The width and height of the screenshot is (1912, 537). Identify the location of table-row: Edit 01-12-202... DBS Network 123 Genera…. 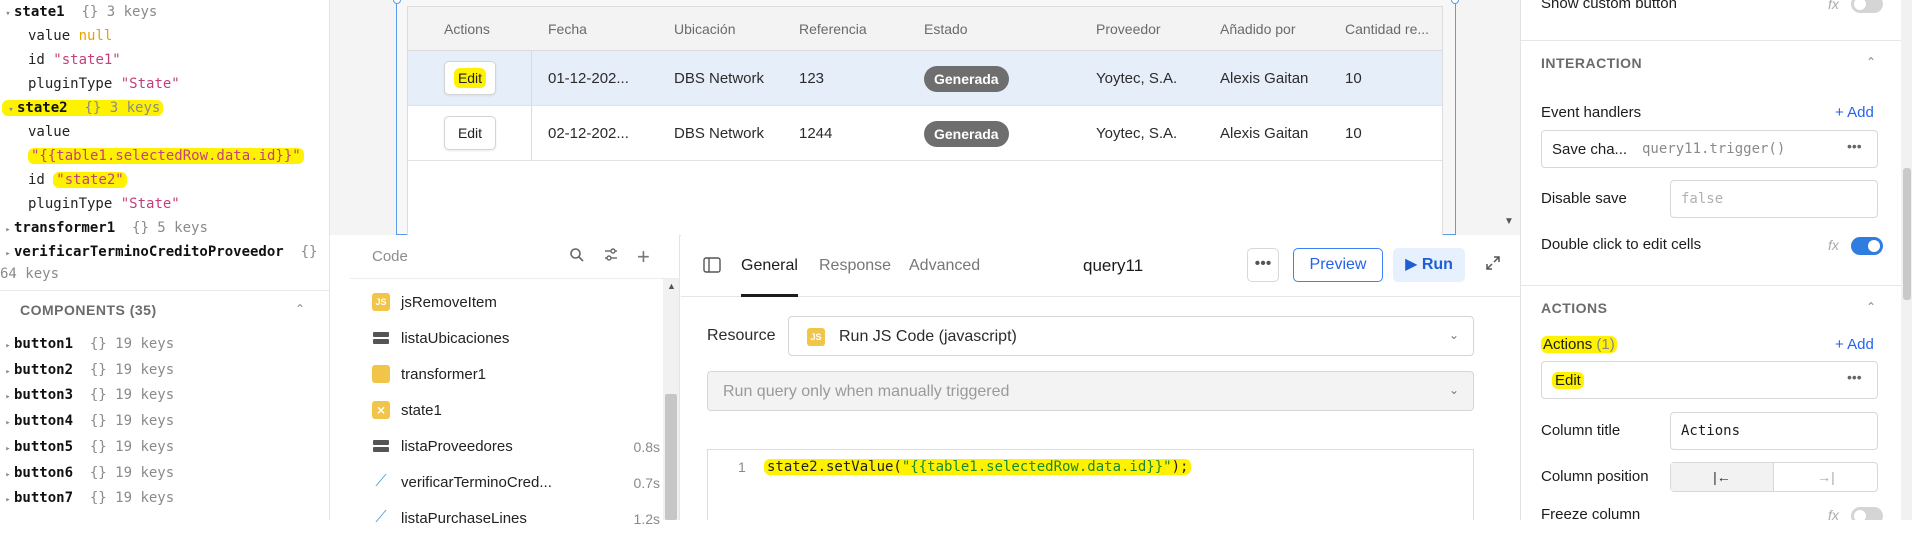
(925, 78).